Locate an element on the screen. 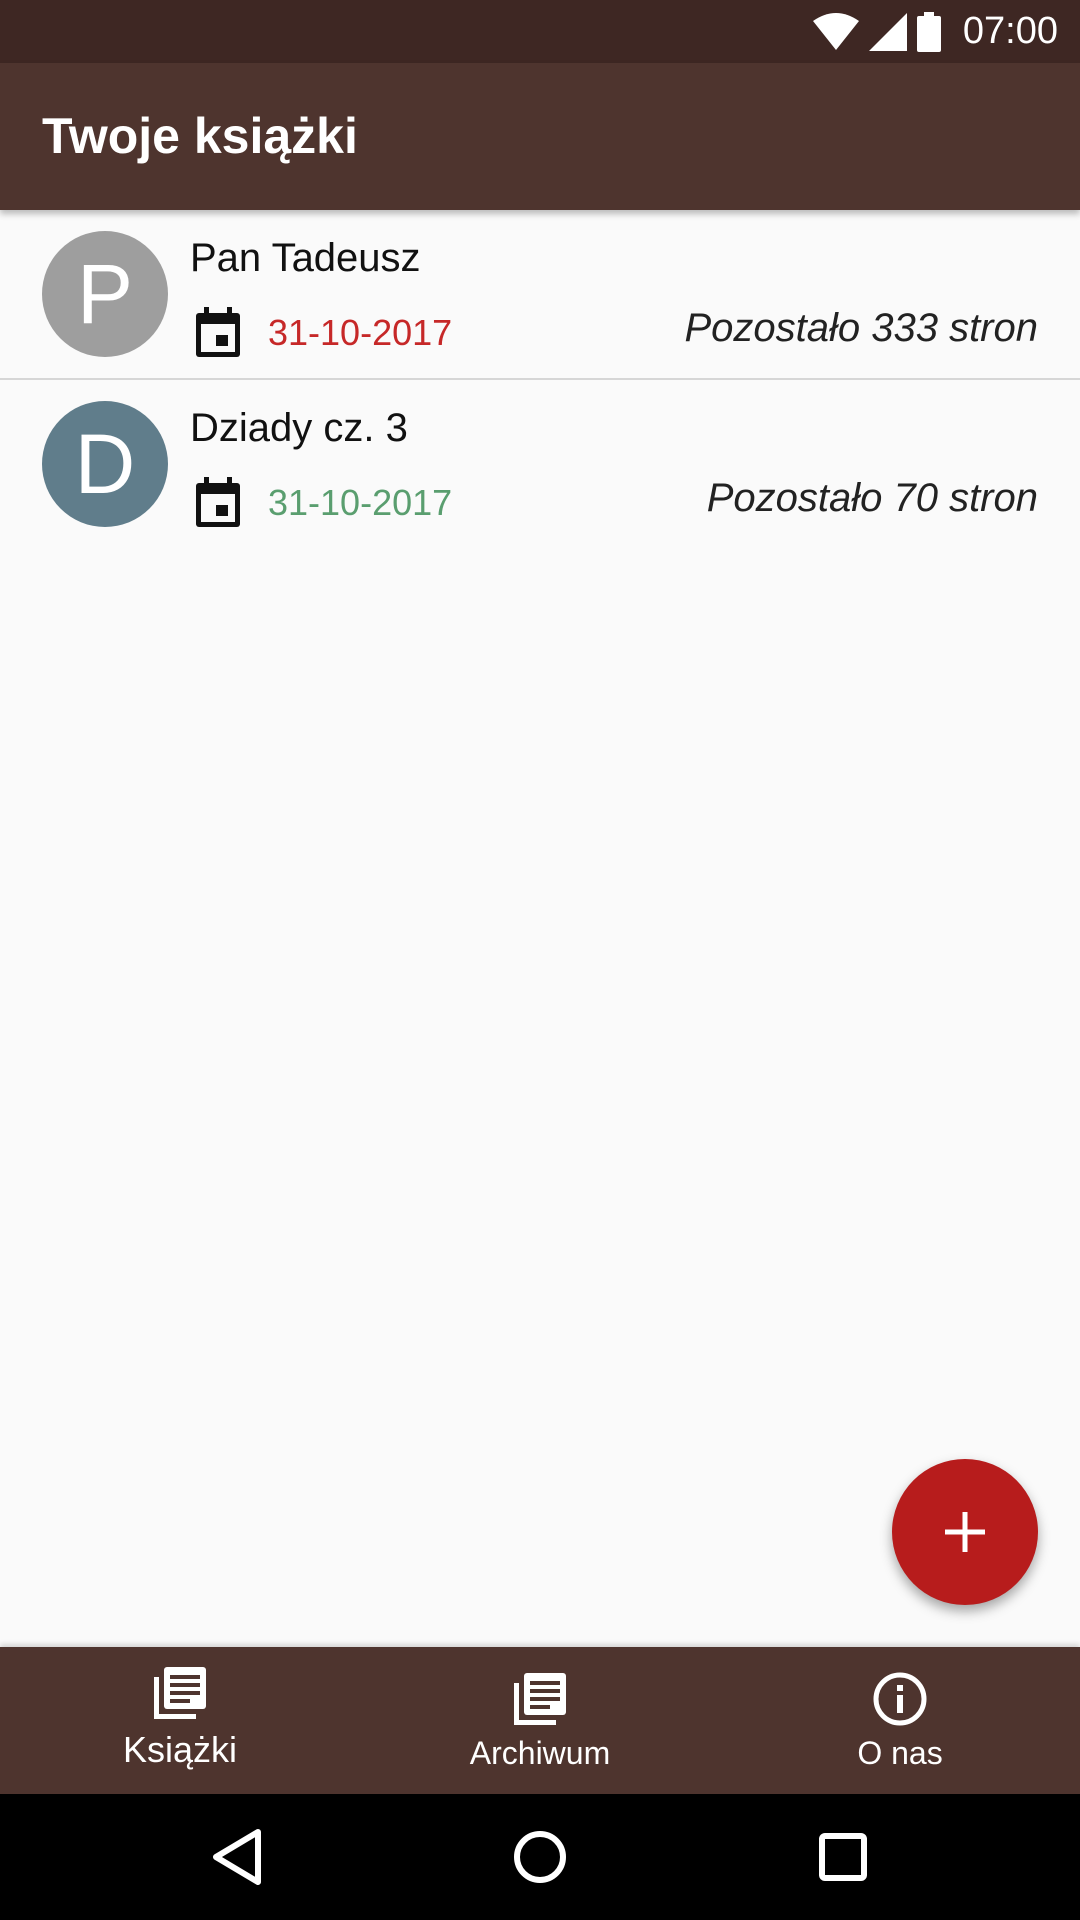 The width and height of the screenshot is (1080, 1920). recents-icon is located at coordinates (843, 1857).